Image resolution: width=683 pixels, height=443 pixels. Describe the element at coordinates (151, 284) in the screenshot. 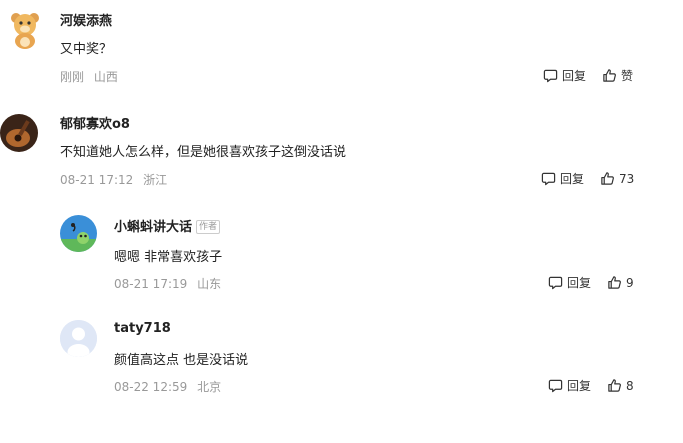

I see `reply-time: 08-21 17:19` at that location.